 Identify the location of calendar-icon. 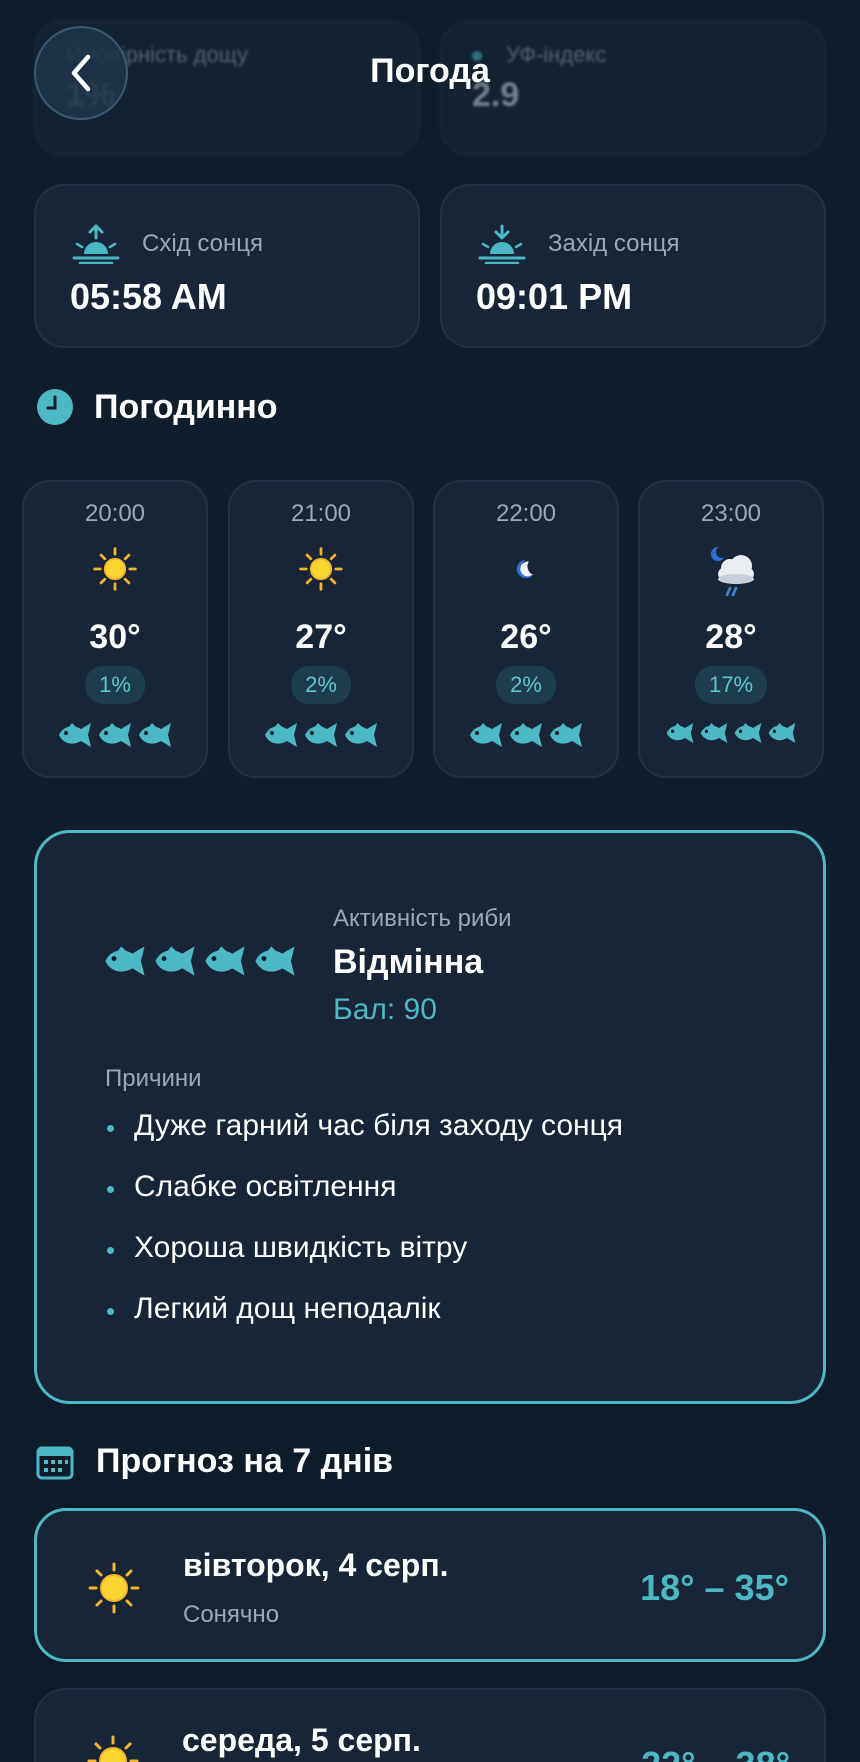
(55, 1463).